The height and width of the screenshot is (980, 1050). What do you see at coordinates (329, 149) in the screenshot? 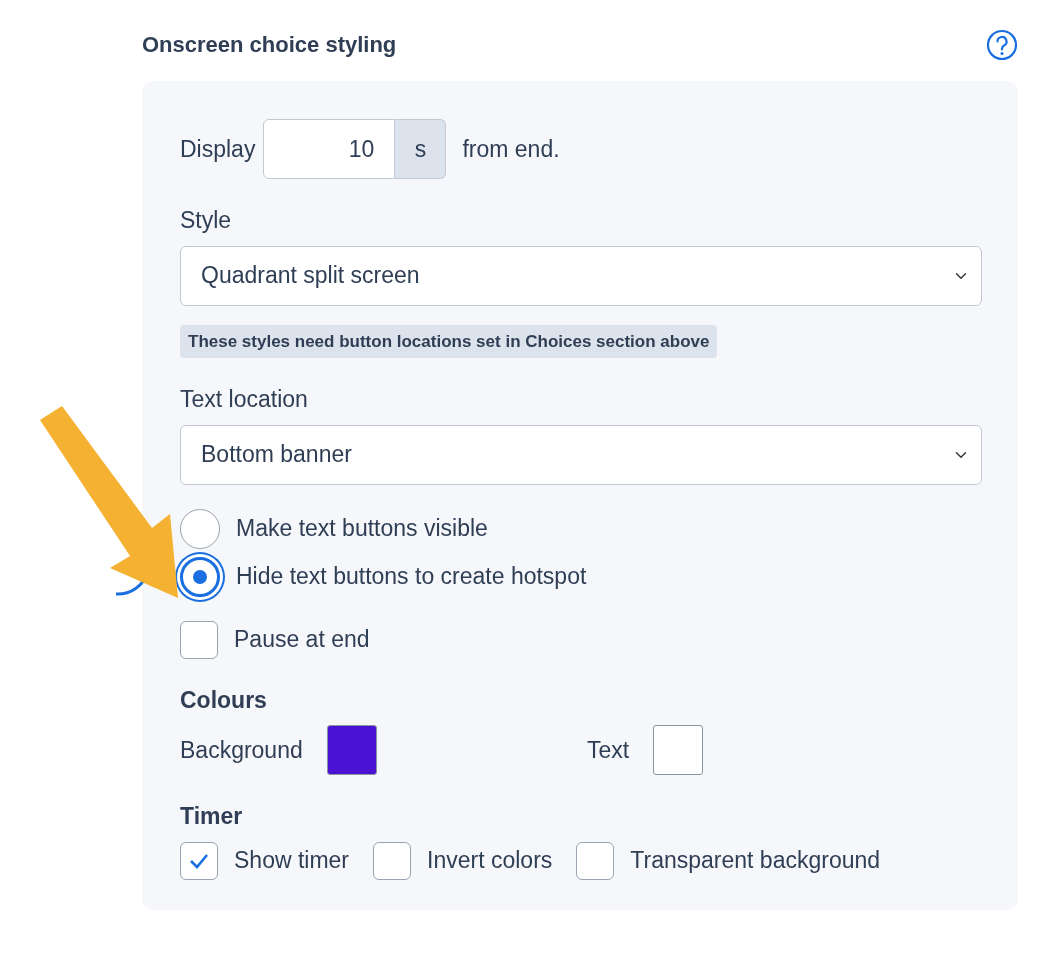
I see `duration-field: 10` at bounding box center [329, 149].